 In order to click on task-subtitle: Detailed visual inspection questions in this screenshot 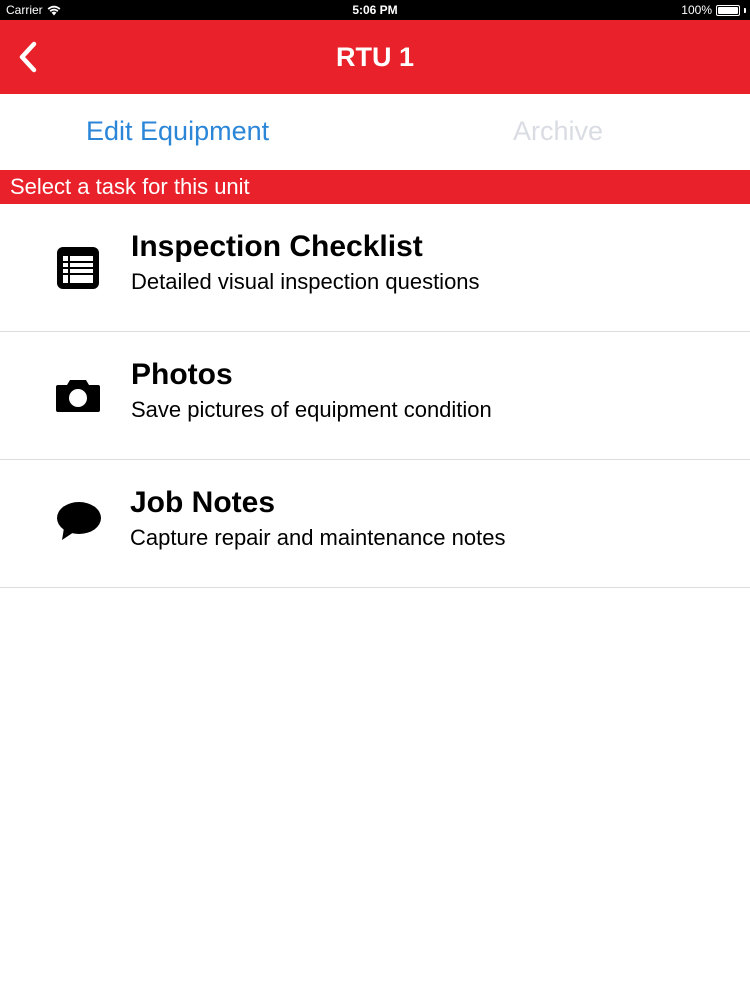, I will do `click(305, 281)`.